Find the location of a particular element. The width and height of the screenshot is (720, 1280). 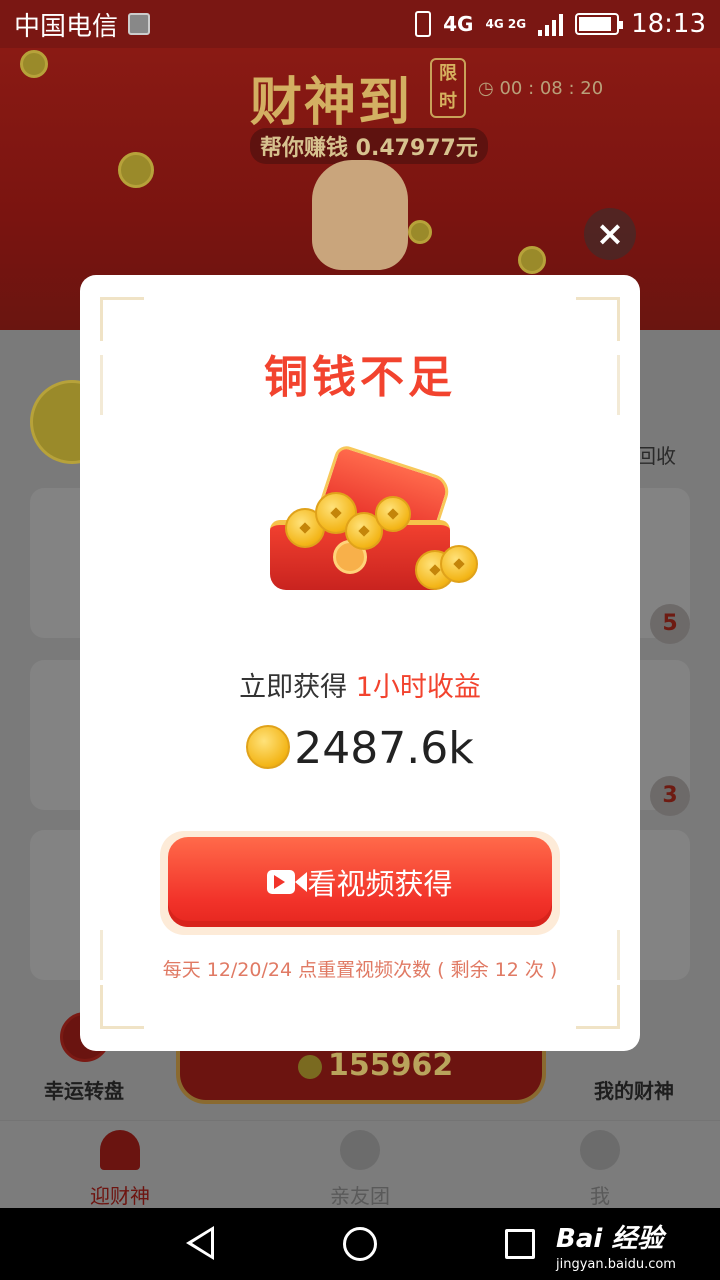

tab-welcome-god: 迎财神 is located at coordinates (120, 1194).